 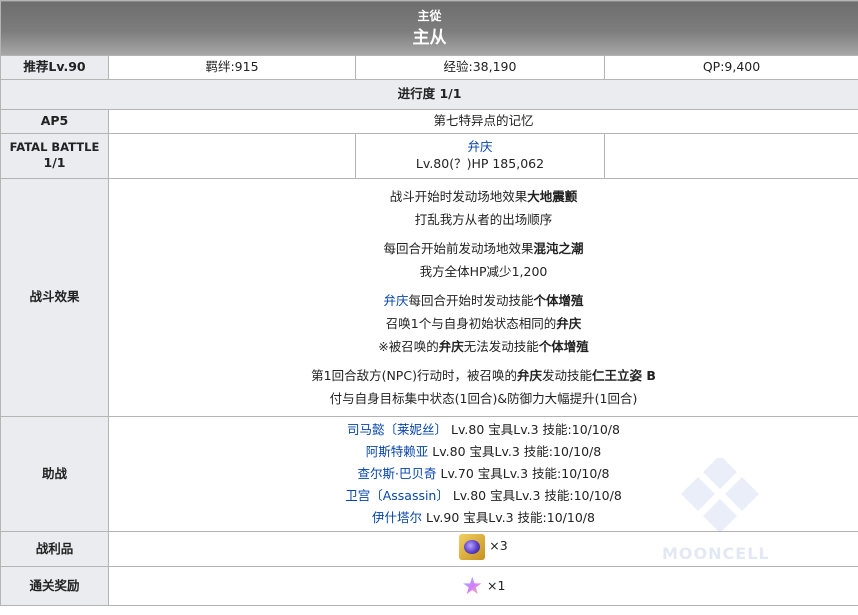 What do you see at coordinates (397, 495) in the screenshot?
I see `support-servant-link: 卫宫〔Assassin〕` at bounding box center [397, 495].